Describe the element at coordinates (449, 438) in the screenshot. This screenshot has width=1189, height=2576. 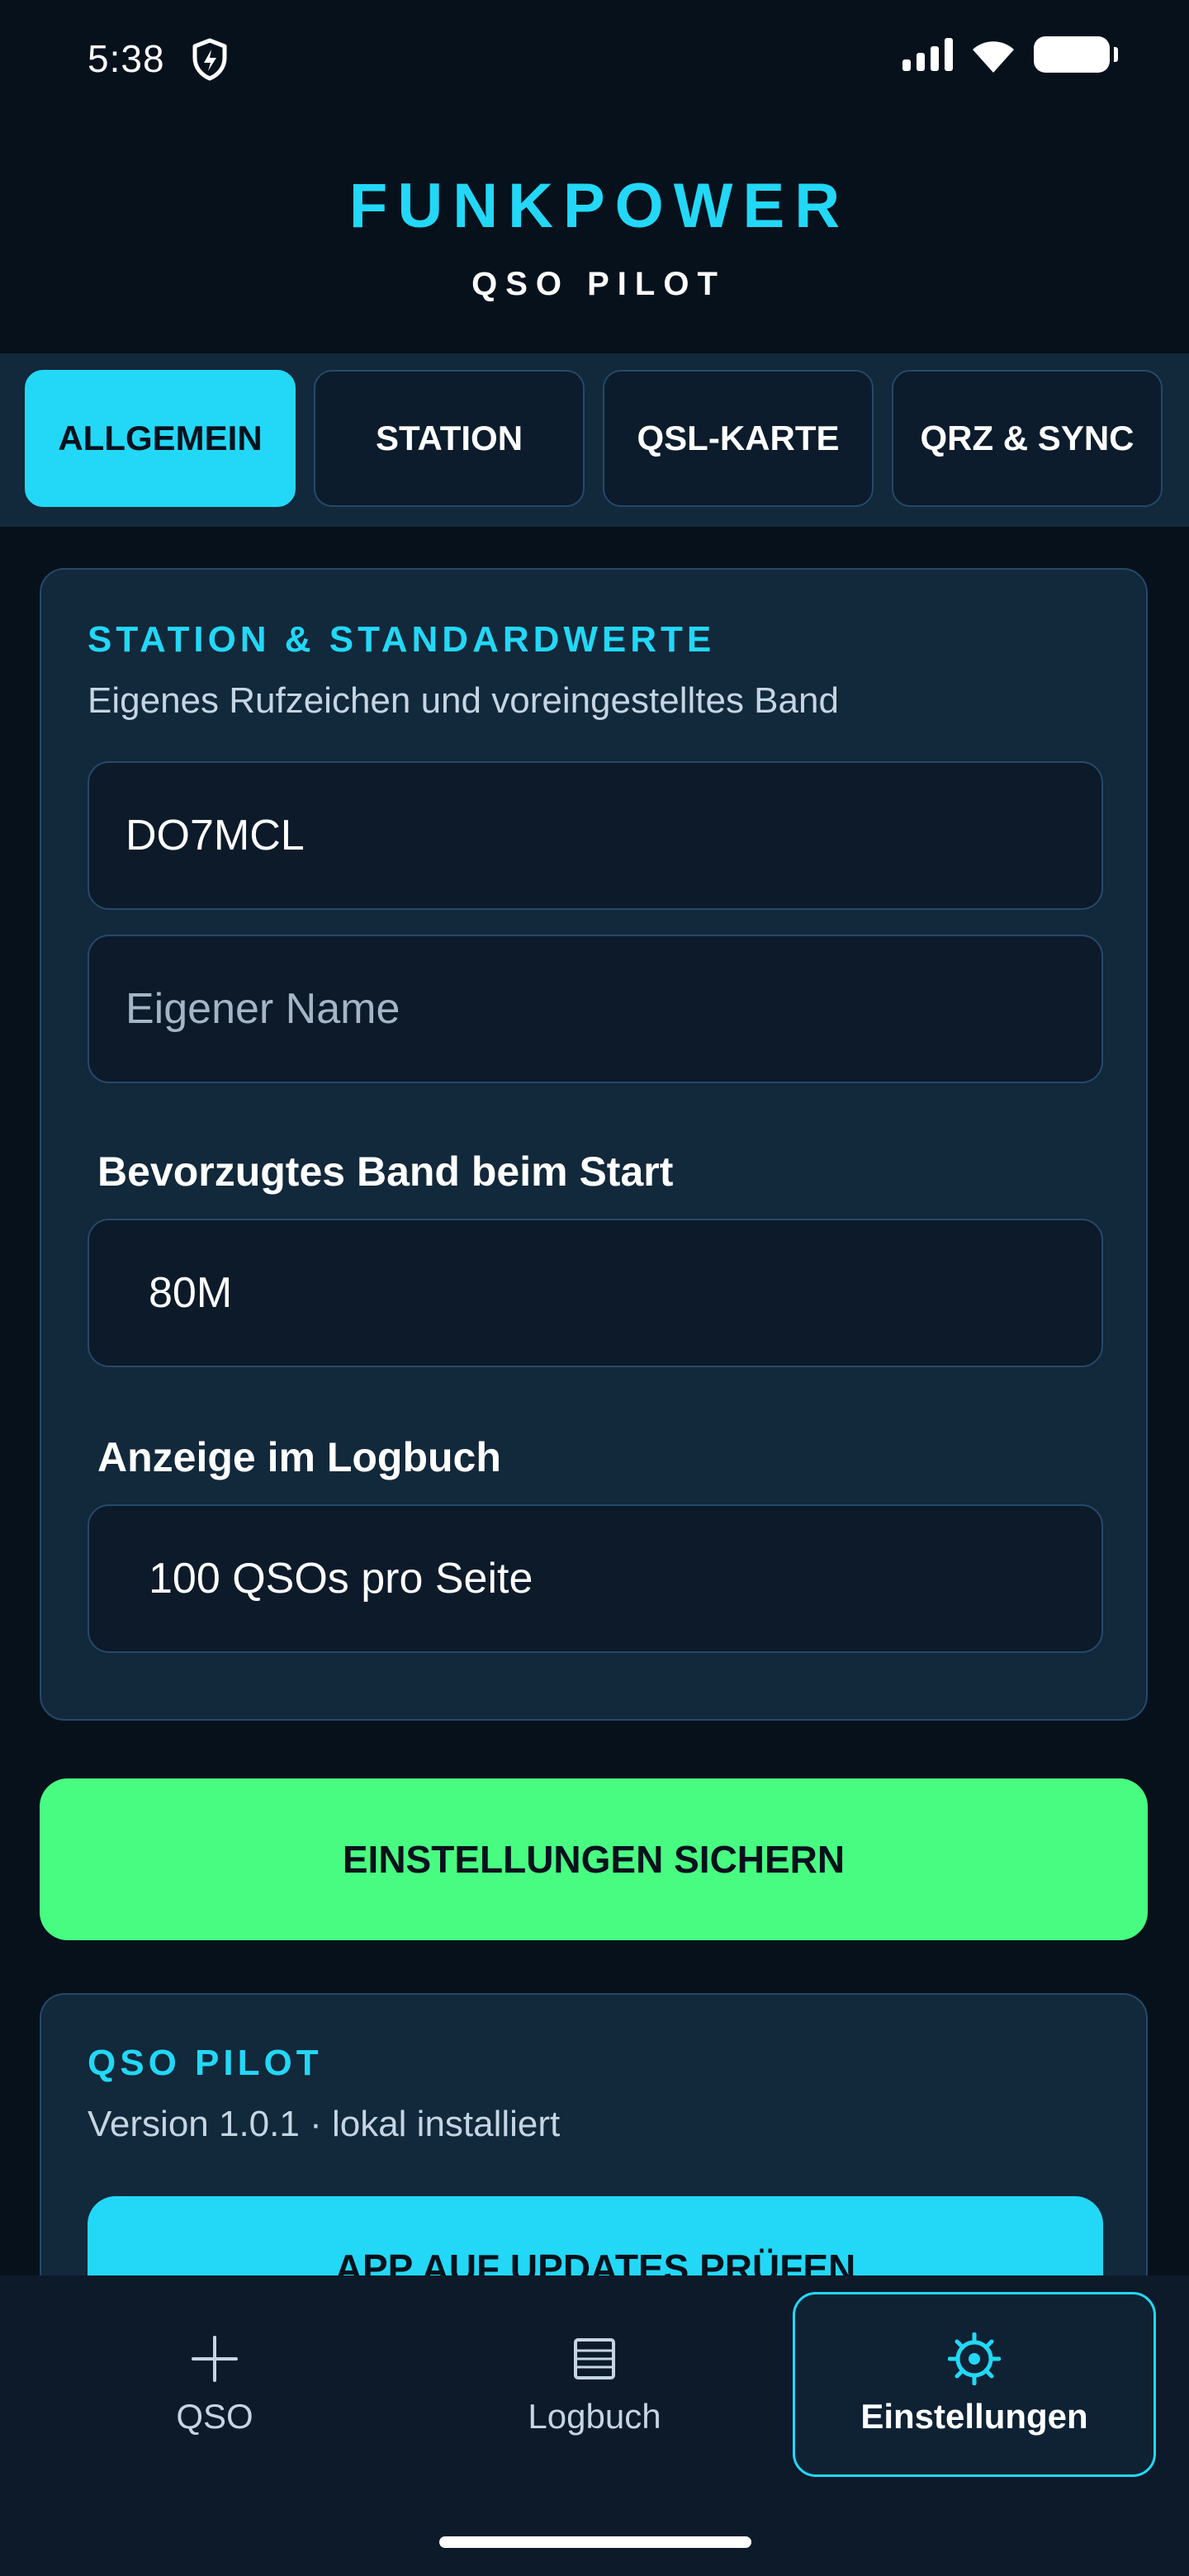
I see `tab-station: STATION` at that location.